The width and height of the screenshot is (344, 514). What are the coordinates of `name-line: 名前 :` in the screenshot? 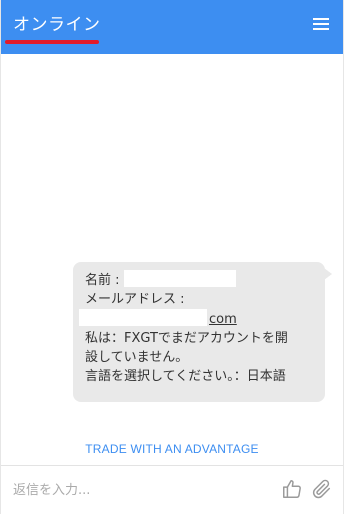 It's located at (200, 280).